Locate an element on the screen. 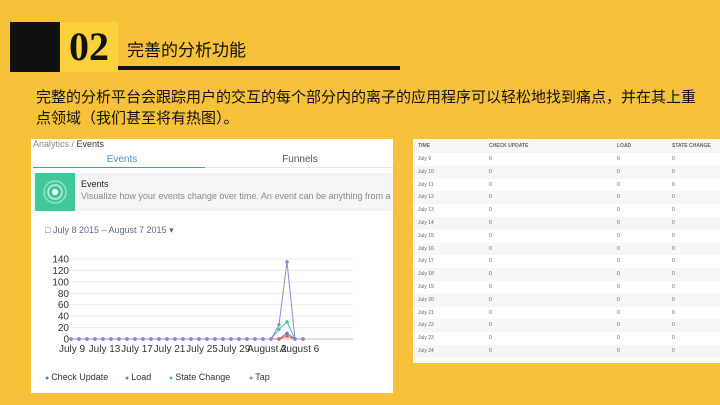 This screenshot has height=405, width=720. table-row: July 17 0 0 0 is located at coordinates (566, 262).